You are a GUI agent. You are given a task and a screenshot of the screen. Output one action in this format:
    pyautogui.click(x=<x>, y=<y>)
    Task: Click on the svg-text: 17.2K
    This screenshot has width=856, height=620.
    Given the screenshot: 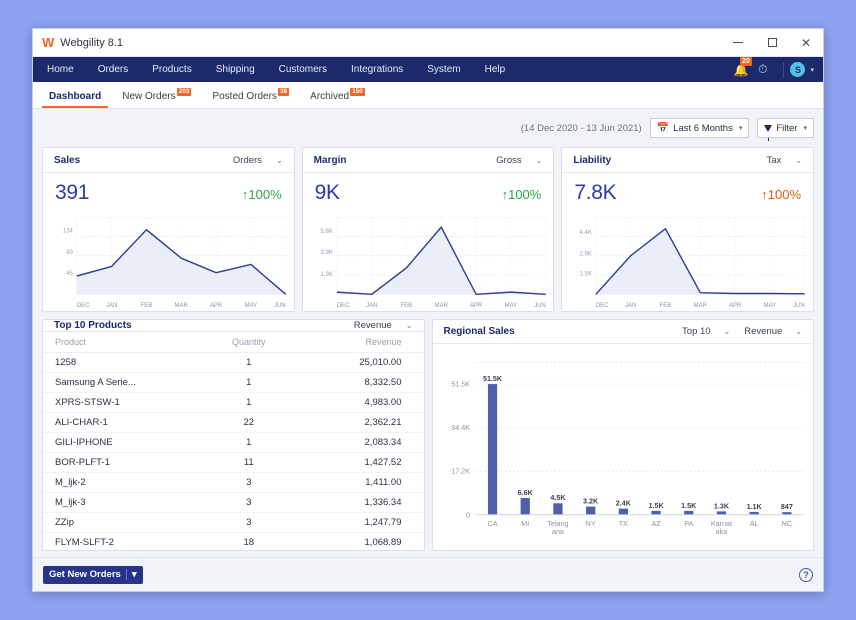 What is the action you would take?
    pyautogui.click(x=460, y=471)
    